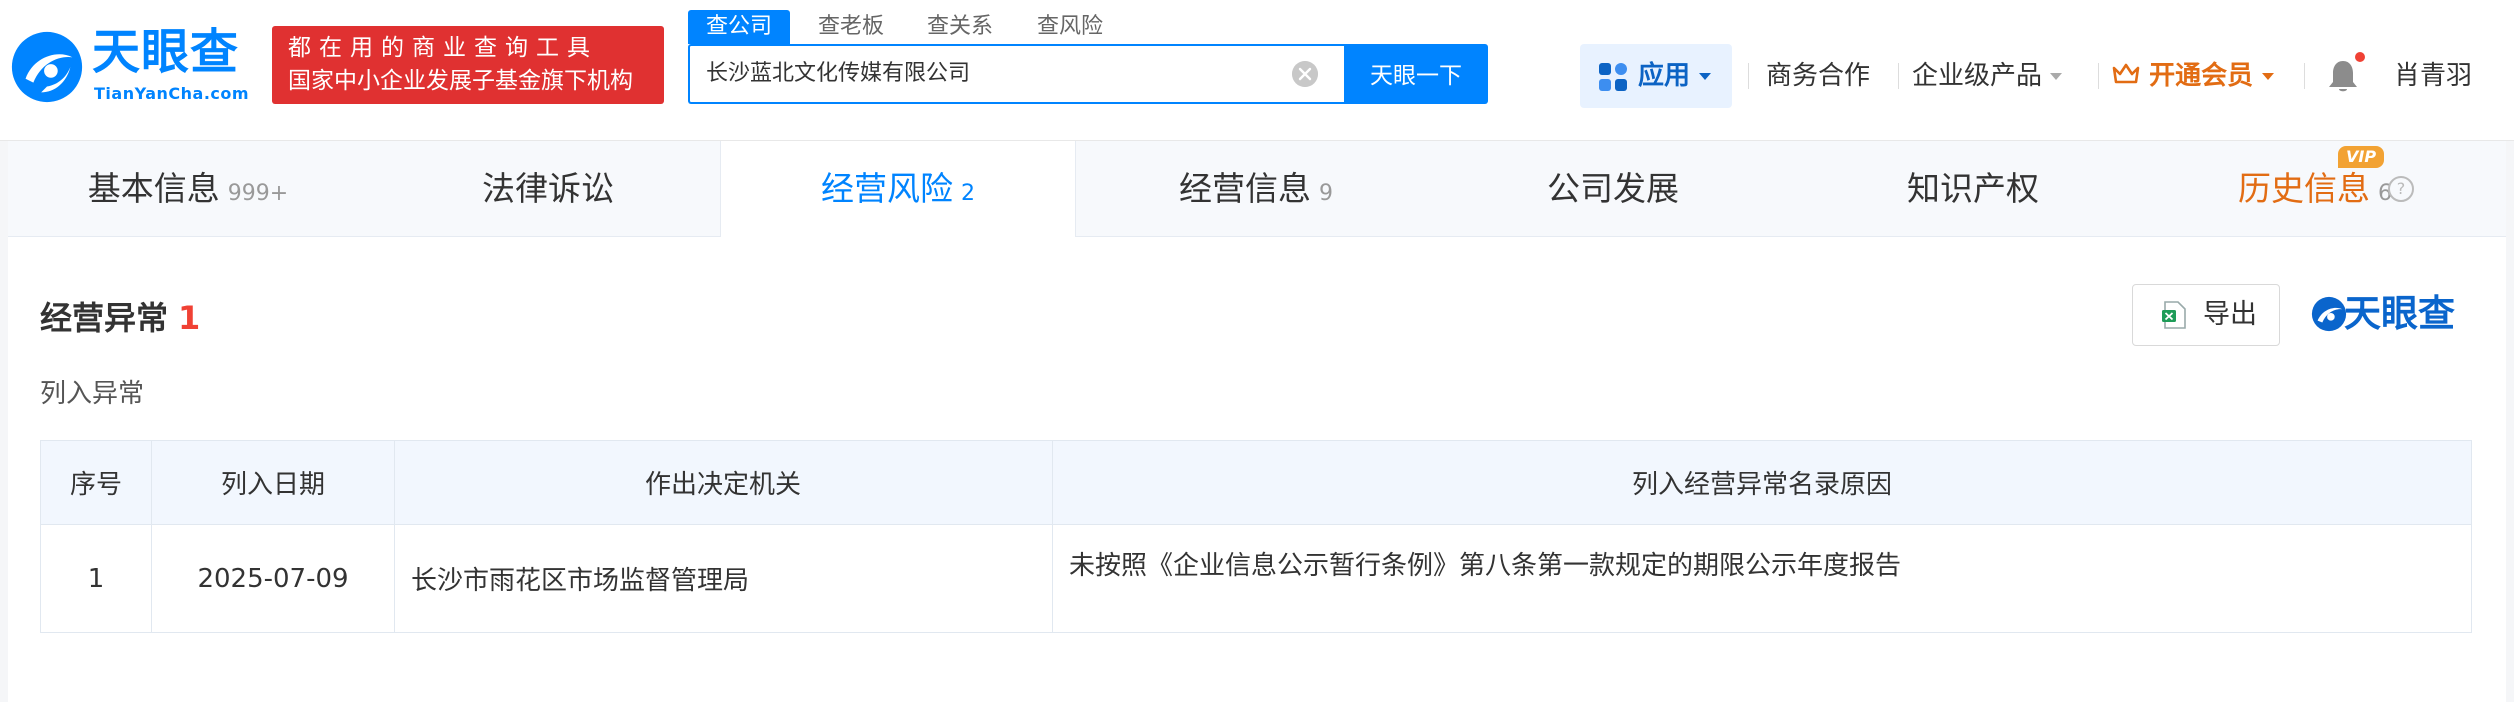 The height and width of the screenshot is (702, 2514). Describe the element at coordinates (443, 48) in the screenshot. I see `banner-line-1: 都在用的商业查询工具` at that location.